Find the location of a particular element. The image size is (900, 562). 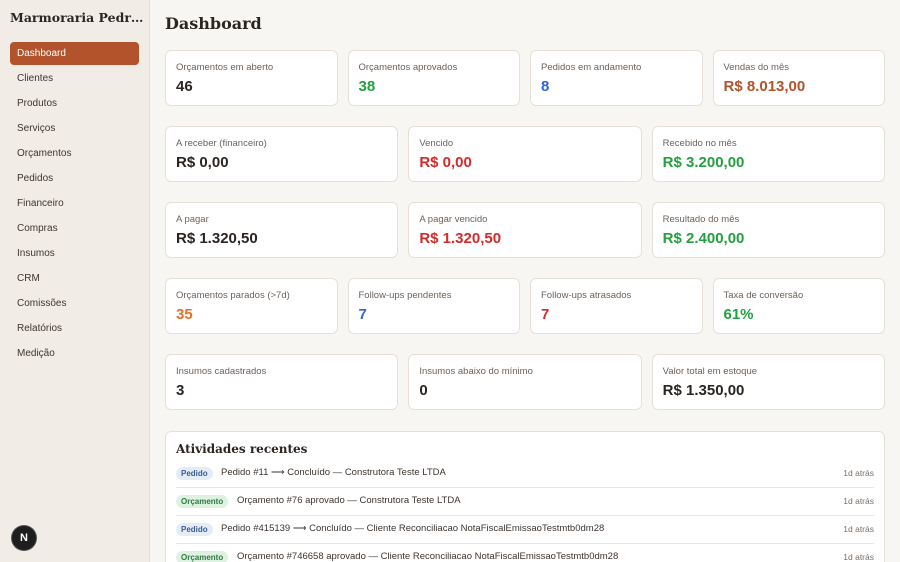

kpi-label: Orçamentos aprovados is located at coordinates (408, 67).